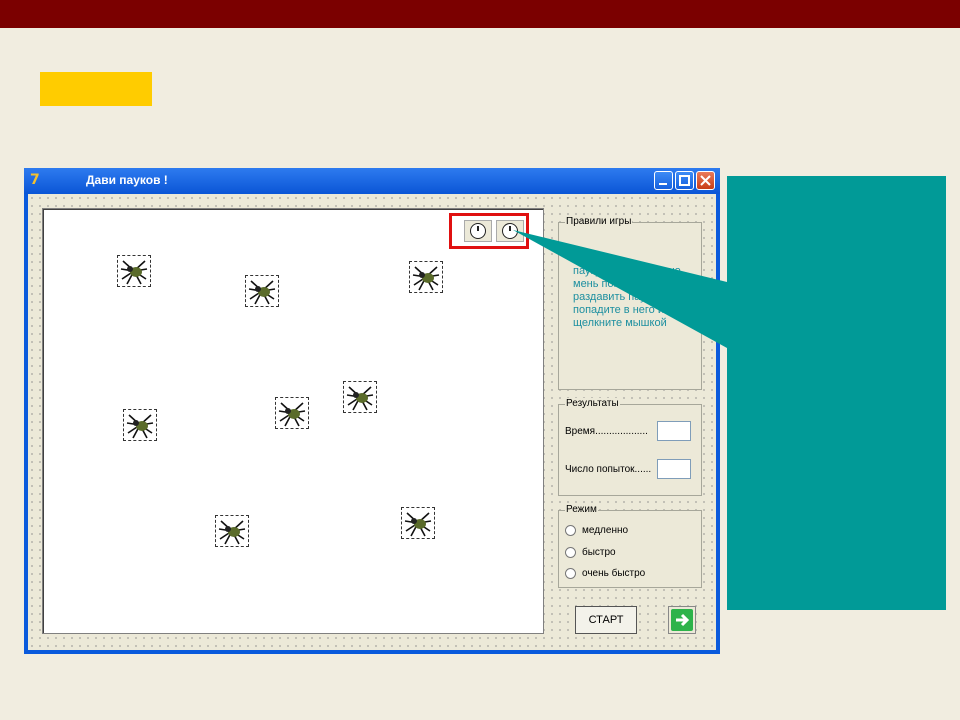 This screenshot has height=720, width=960. What do you see at coordinates (836, 393) in the screenshot?
I see `callout-box` at bounding box center [836, 393].